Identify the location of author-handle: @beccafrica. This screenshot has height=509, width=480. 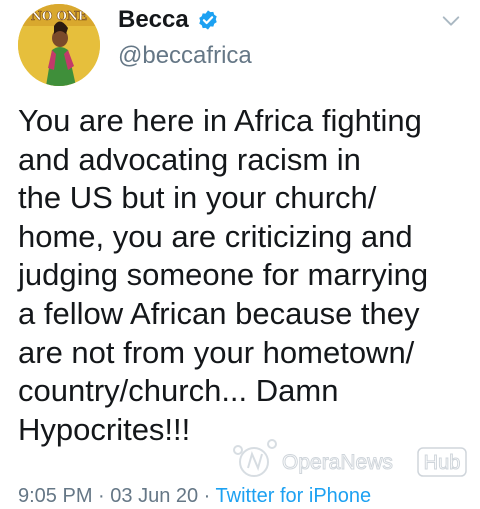
(185, 56).